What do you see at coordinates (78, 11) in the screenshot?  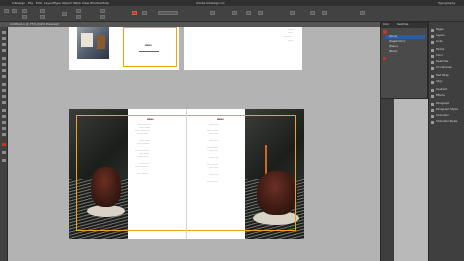 I see `scale-x-field` at bounding box center [78, 11].